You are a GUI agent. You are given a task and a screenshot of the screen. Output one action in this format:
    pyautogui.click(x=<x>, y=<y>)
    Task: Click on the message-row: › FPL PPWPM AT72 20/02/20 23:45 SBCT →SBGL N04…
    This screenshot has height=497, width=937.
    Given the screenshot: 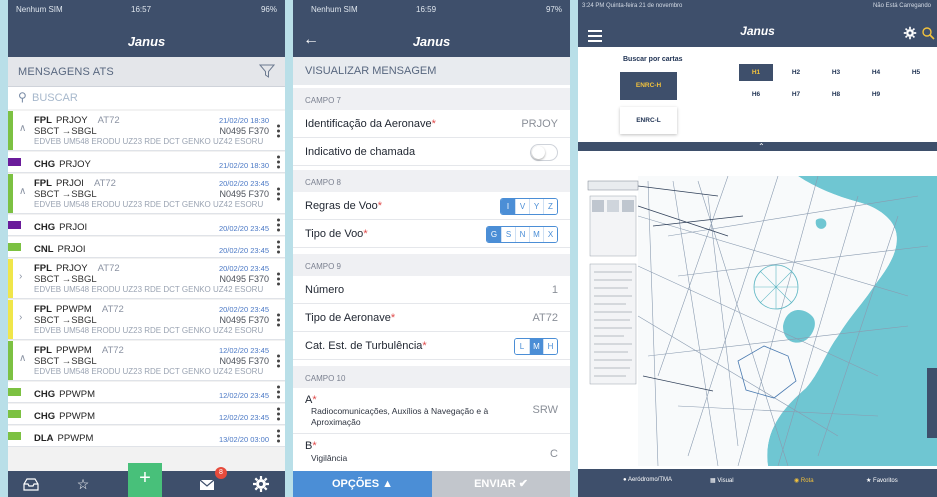 What is the action you would take?
    pyautogui.click(x=146, y=320)
    